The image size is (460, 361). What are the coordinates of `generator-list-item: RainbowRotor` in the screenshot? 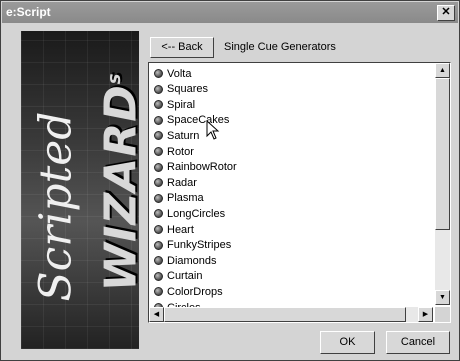 It's located at (195, 167).